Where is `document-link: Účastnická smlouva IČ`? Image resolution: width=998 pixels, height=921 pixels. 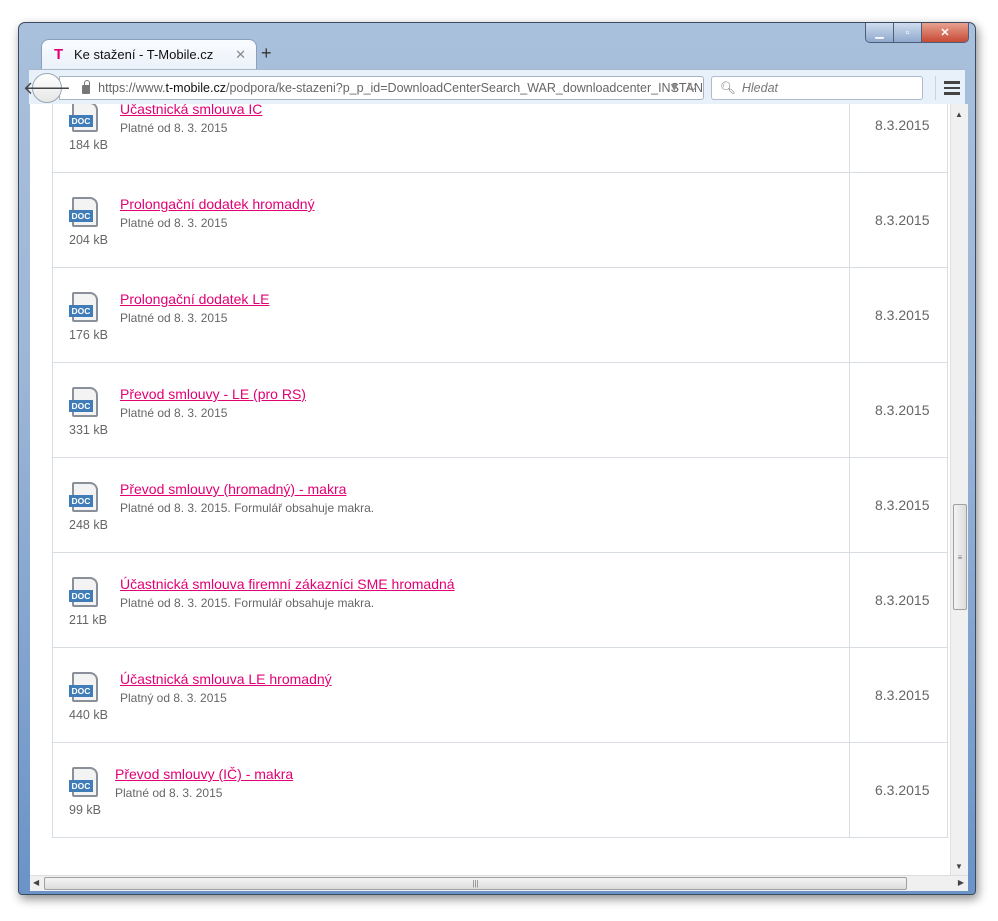
document-link: Účastnická smlouva IČ is located at coordinates (191, 110).